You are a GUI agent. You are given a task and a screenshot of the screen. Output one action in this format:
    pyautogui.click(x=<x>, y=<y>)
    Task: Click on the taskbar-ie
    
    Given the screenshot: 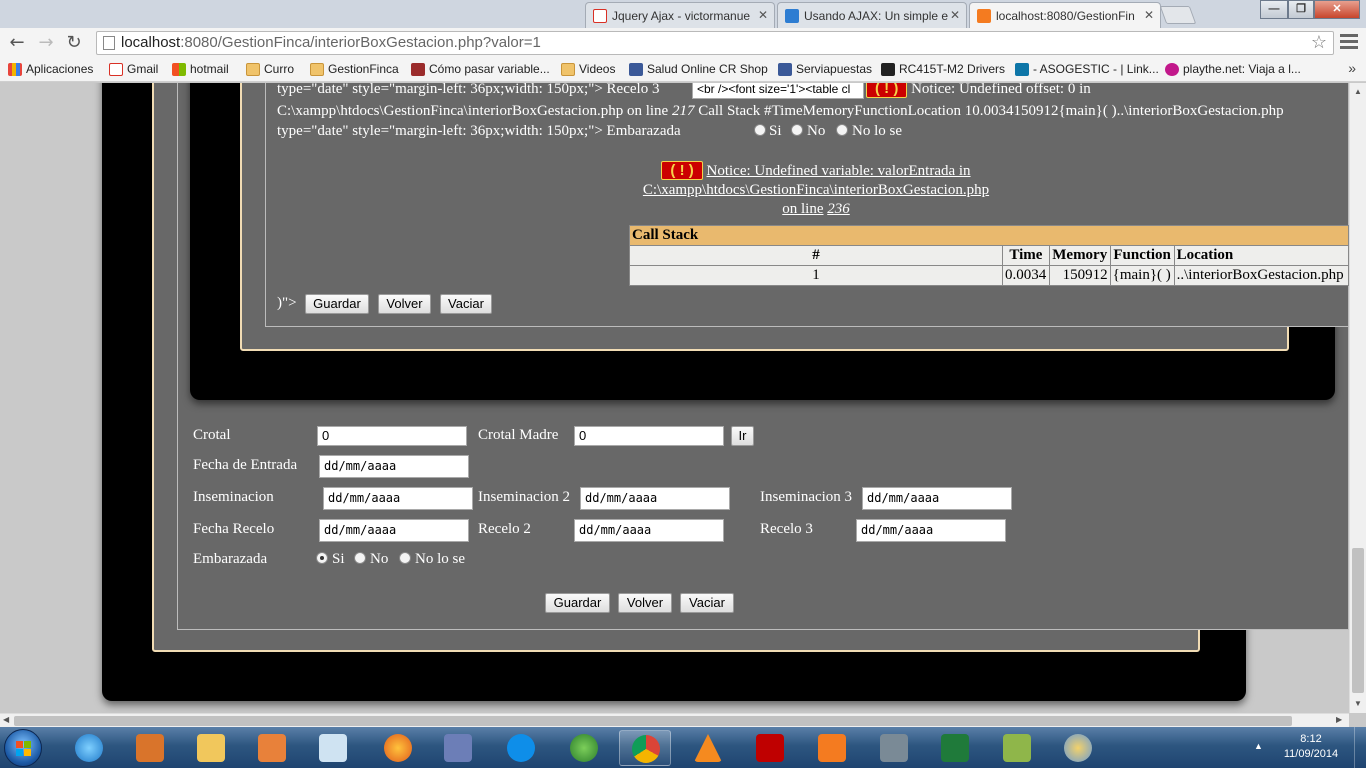 What is the action you would take?
    pyautogui.click(x=89, y=748)
    